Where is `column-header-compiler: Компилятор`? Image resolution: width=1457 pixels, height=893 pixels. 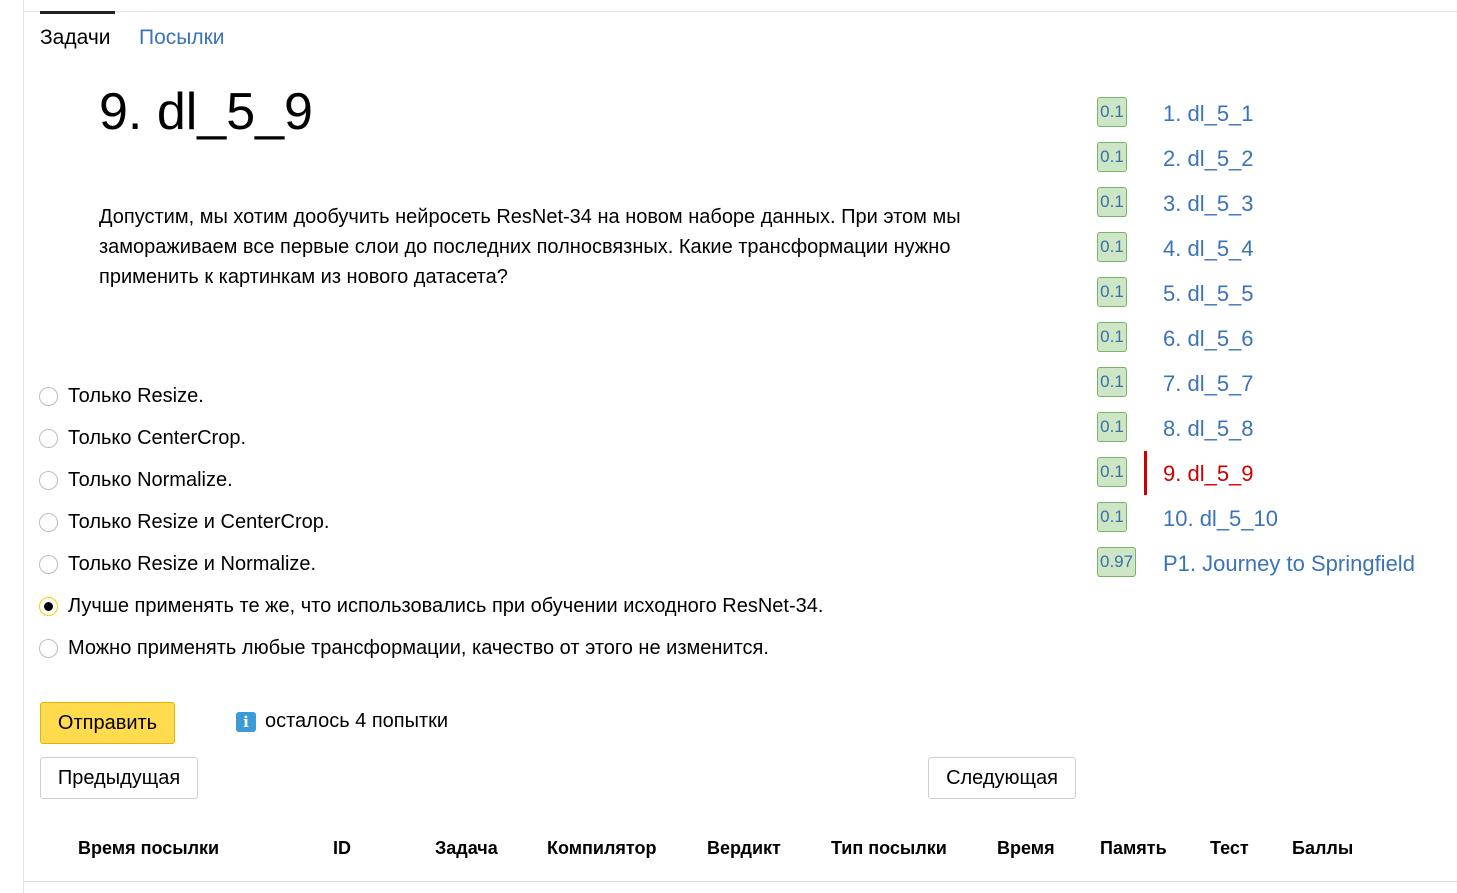
column-header-compiler: Компилятор is located at coordinates (602, 848).